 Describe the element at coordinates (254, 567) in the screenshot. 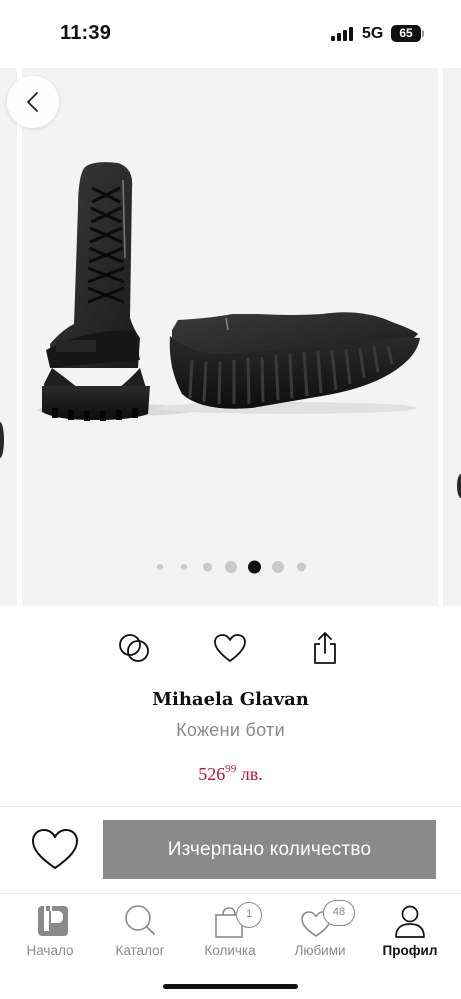

I see `carousel-dot-active` at that location.